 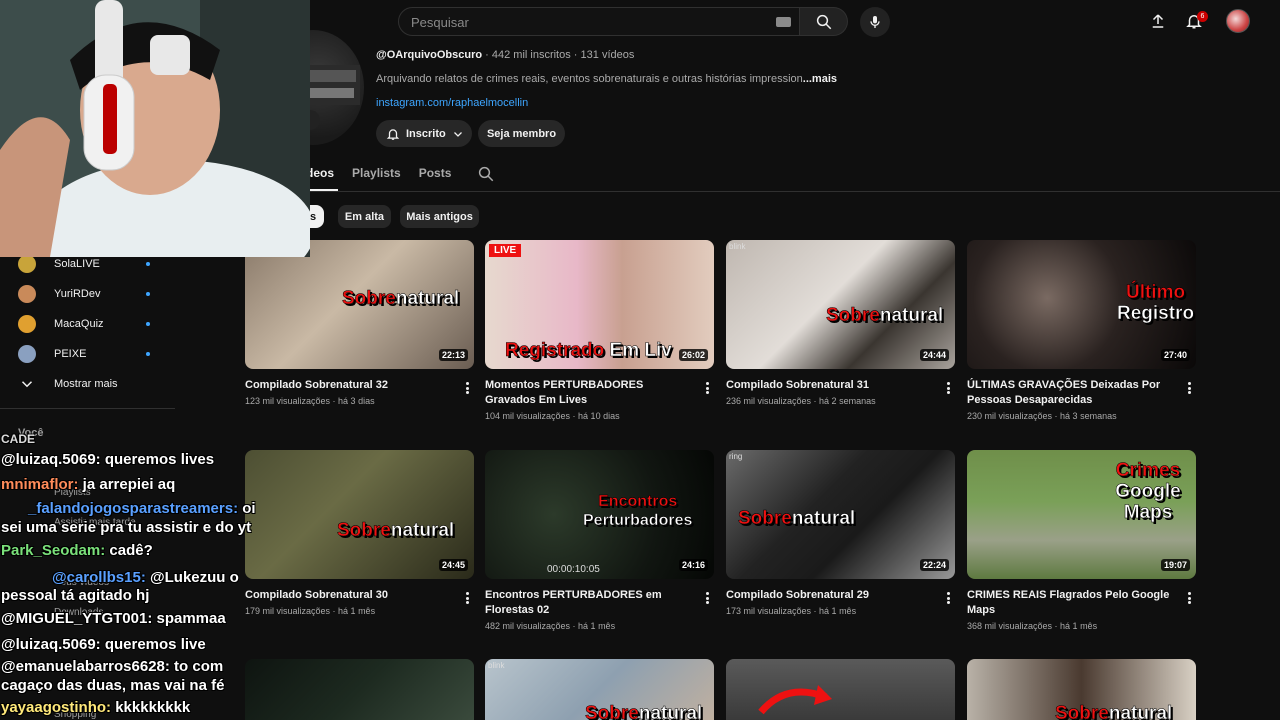 I want to click on video-thumbnail: blink Sobrenatural 24:44, so click(x=840, y=304).